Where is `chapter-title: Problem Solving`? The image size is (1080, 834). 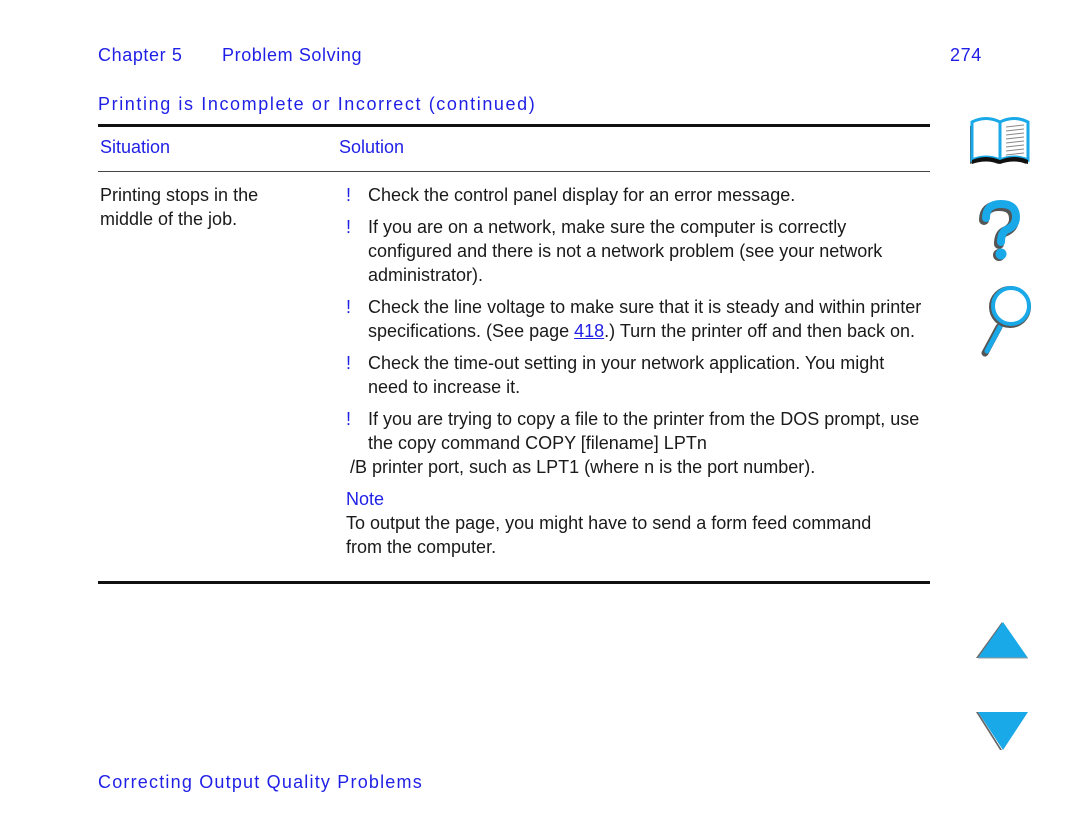
chapter-title: Problem Solving is located at coordinates (292, 55).